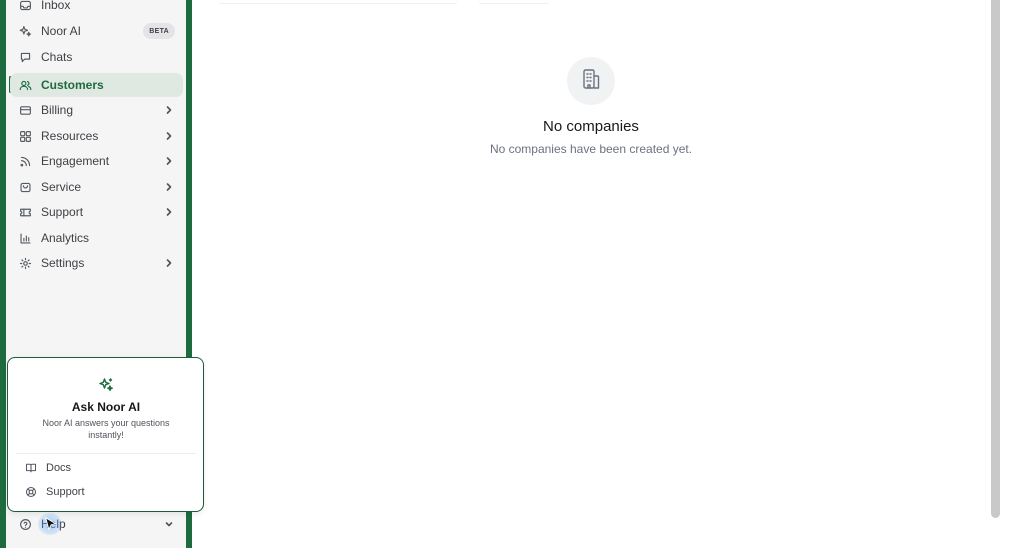  Describe the element at coordinates (96, 57) in the screenshot. I see `sidebar-item-chats: Chats` at that location.